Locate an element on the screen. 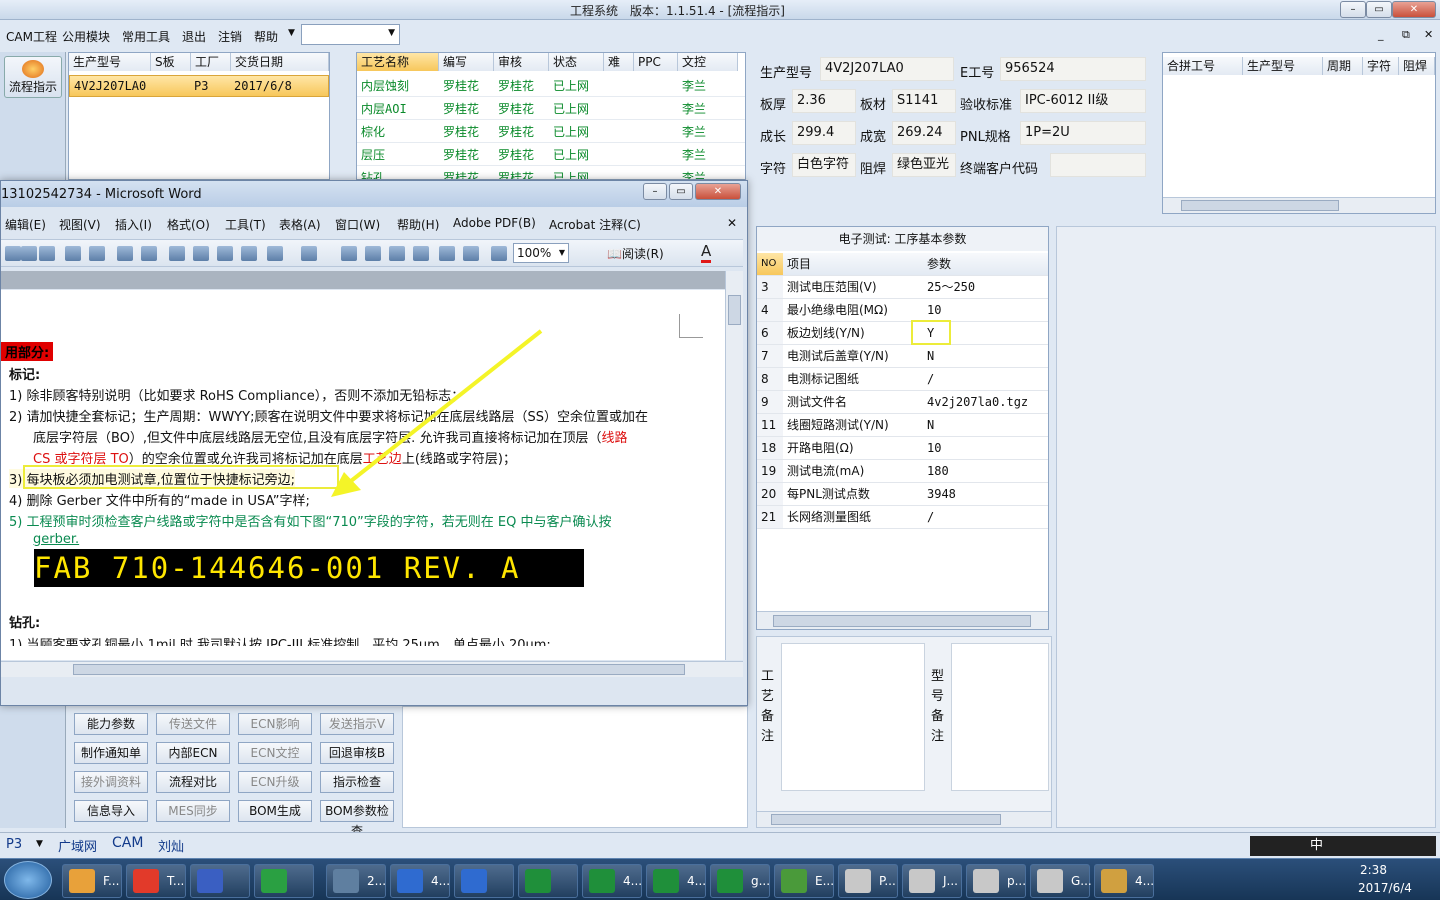  mdi-restore-icon: ⧉ is located at coordinates (1406, 35).